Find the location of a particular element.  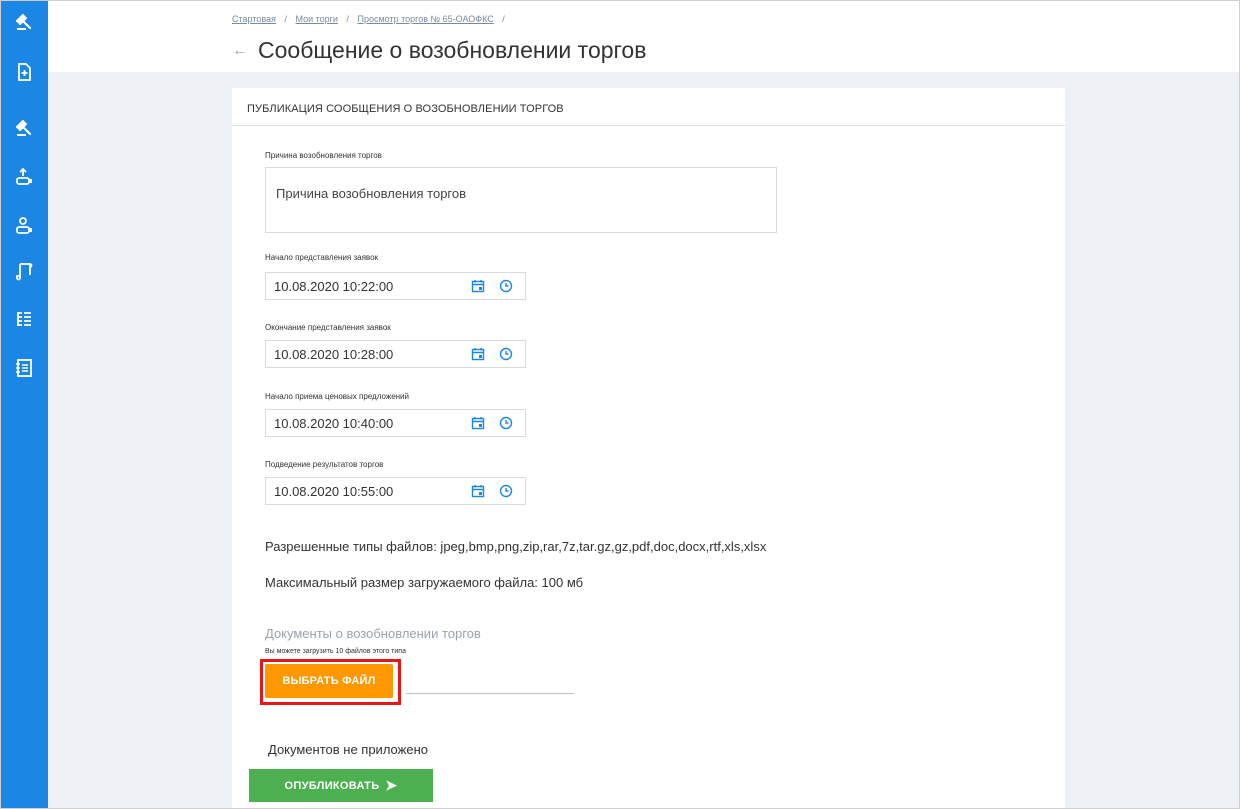

documents-hint: Вы можете загрузить 10 файлов этого типа is located at coordinates (335, 651).